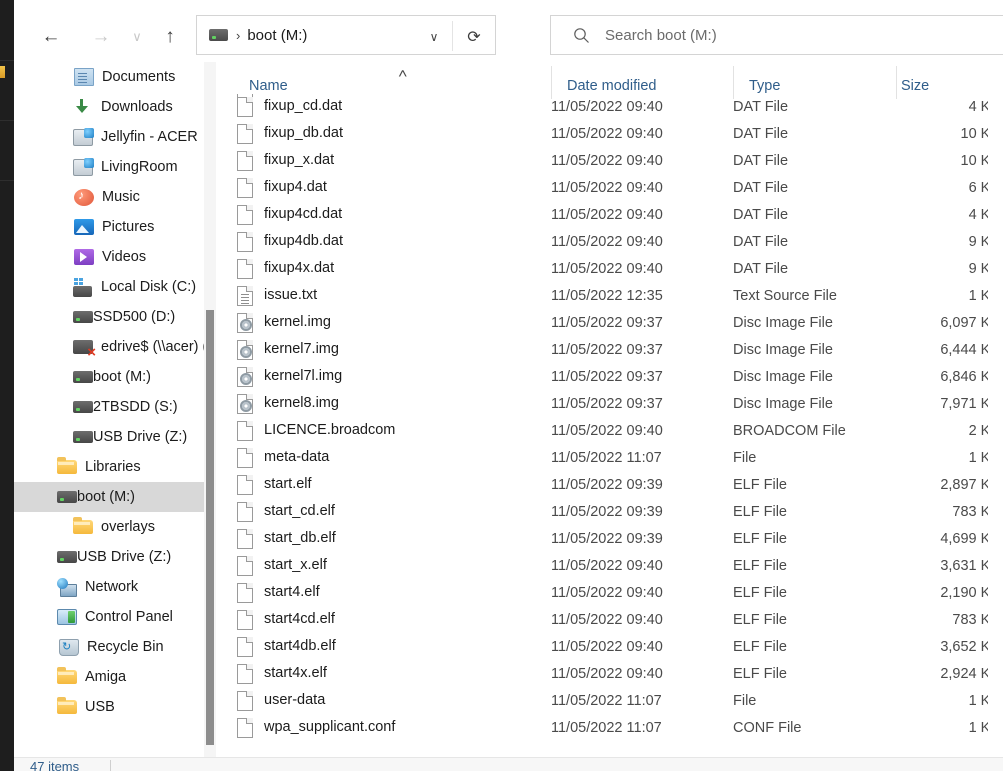  I want to click on music-icon, so click(84, 197).